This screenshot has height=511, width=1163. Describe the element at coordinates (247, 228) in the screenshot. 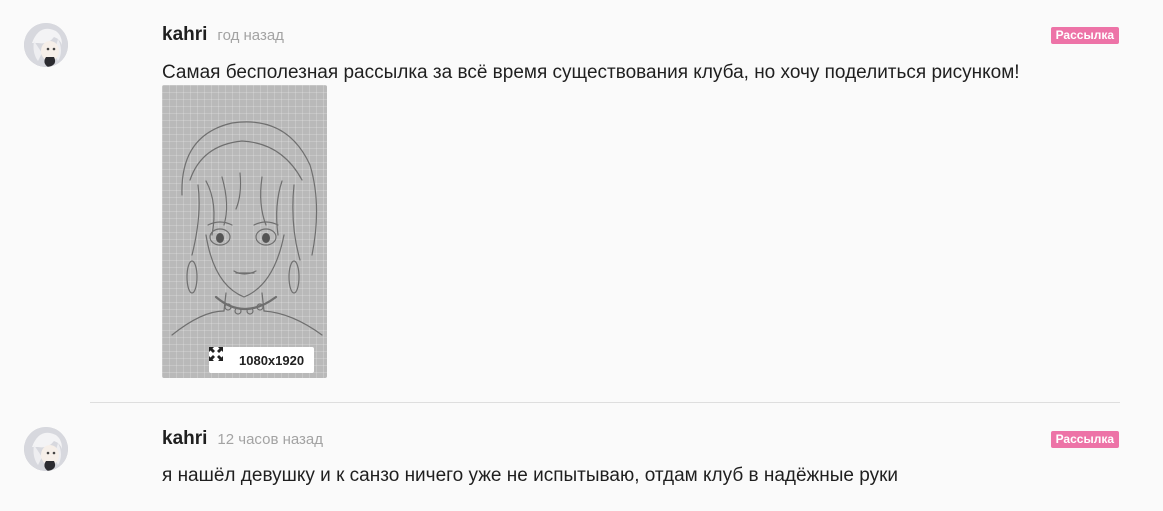

I see `sketch-drawing` at that location.